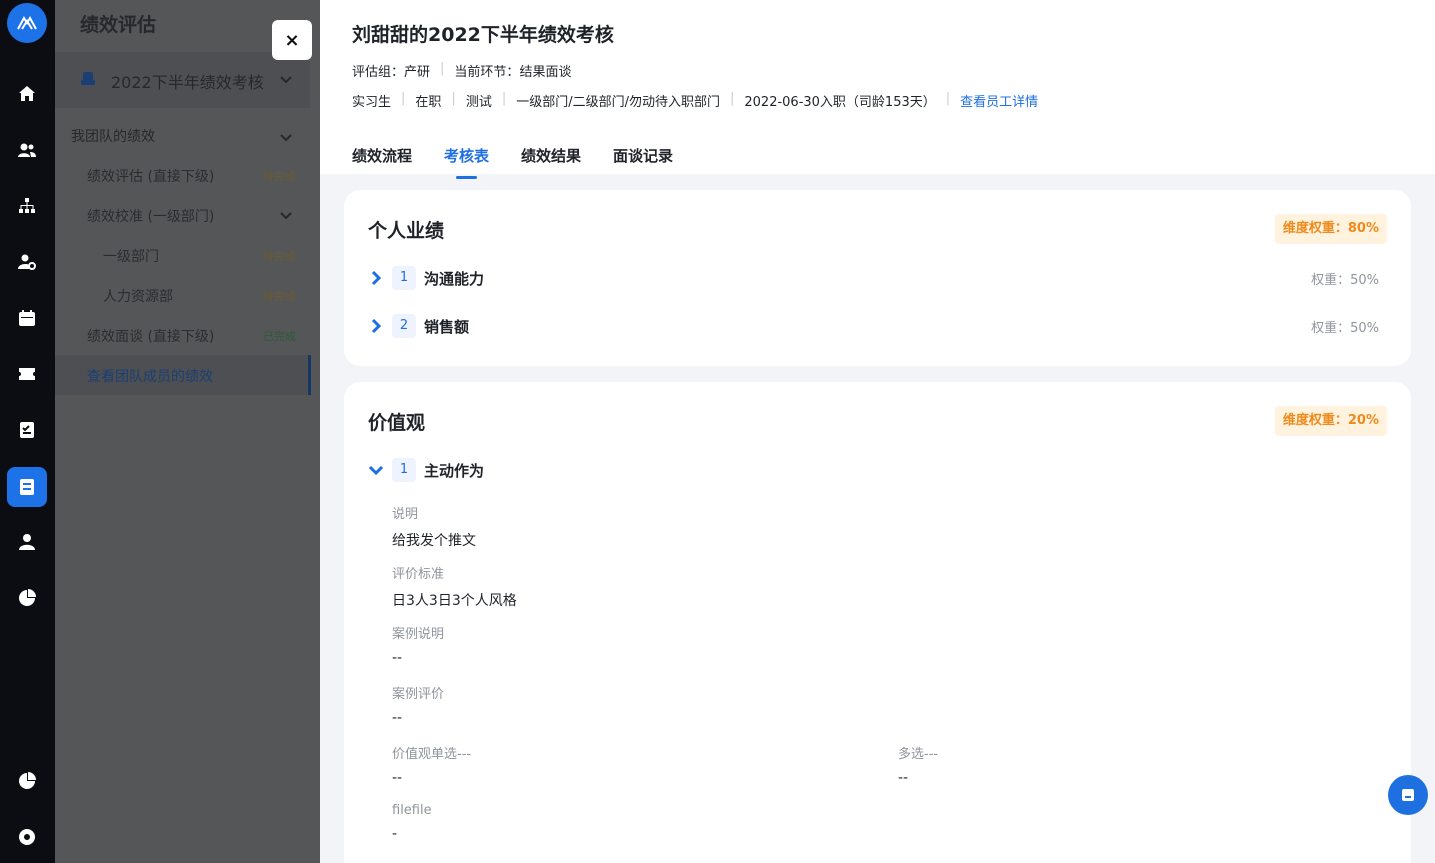 Image resolution: width=1435 pixels, height=863 pixels. Describe the element at coordinates (434, 526) in the screenshot. I see `field-description: 说明 给我发个推文` at that location.